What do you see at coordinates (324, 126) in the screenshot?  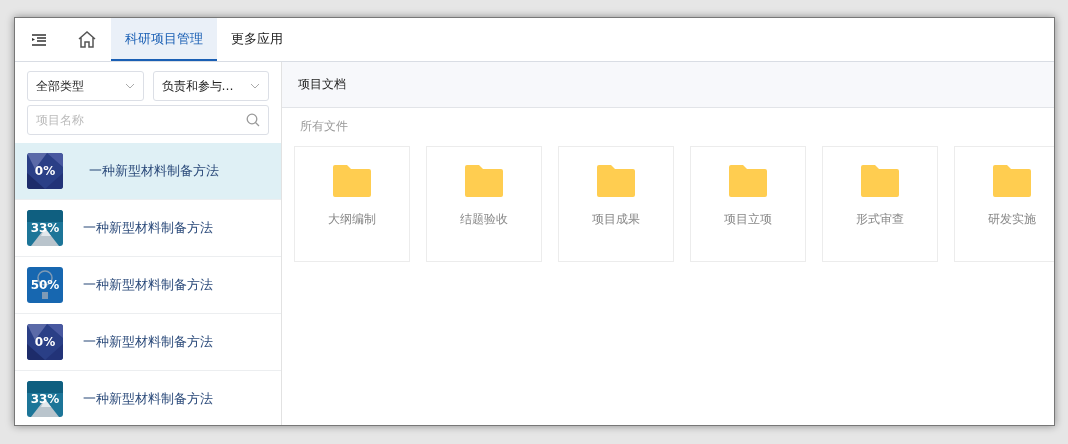 I see `breadcrumb: 所有文件` at bounding box center [324, 126].